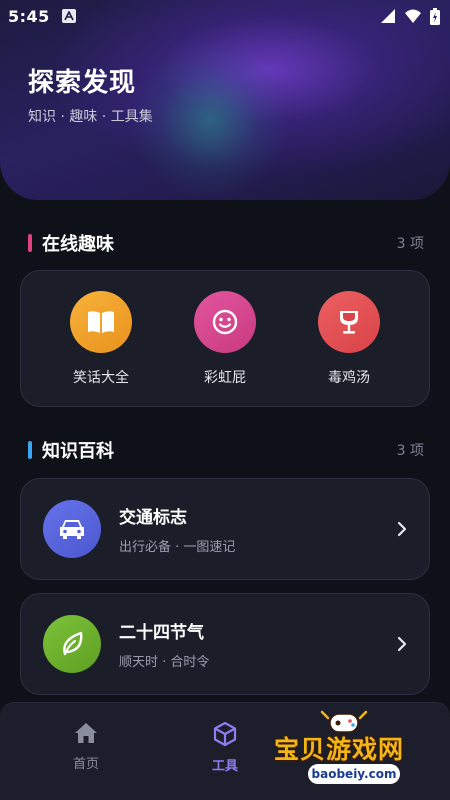 The width and height of the screenshot is (450, 800). I want to click on tool-item-jokes: 笑话大全, so click(101, 338).